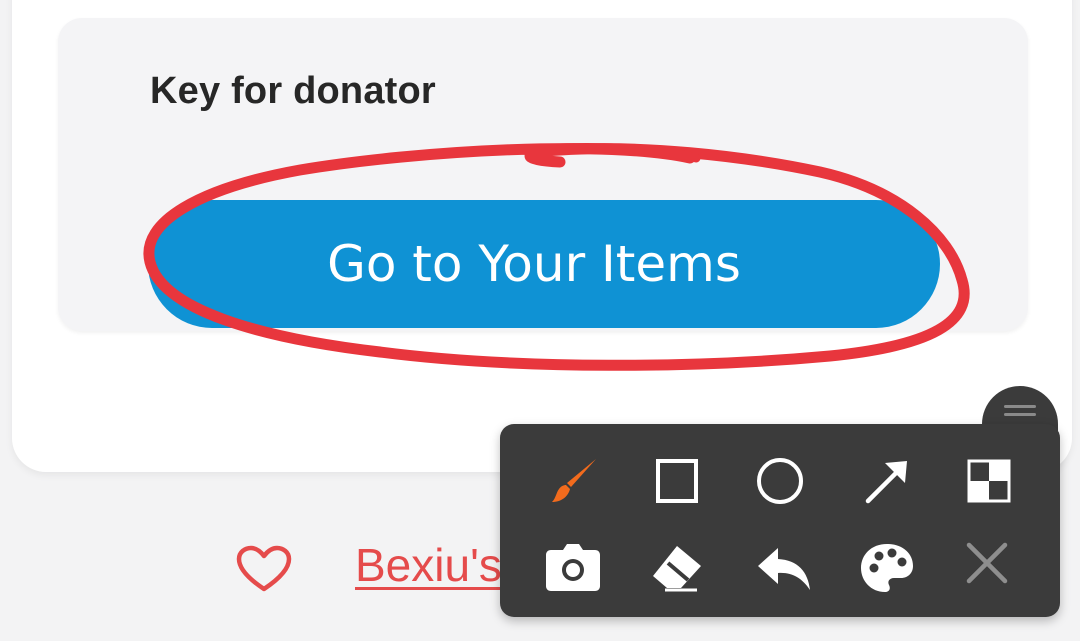  What do you see at coordinates (534, 264) in the screenshot?
I see `go-to-your-items-label: Go to Your Items` at bounding box center [534, 264].